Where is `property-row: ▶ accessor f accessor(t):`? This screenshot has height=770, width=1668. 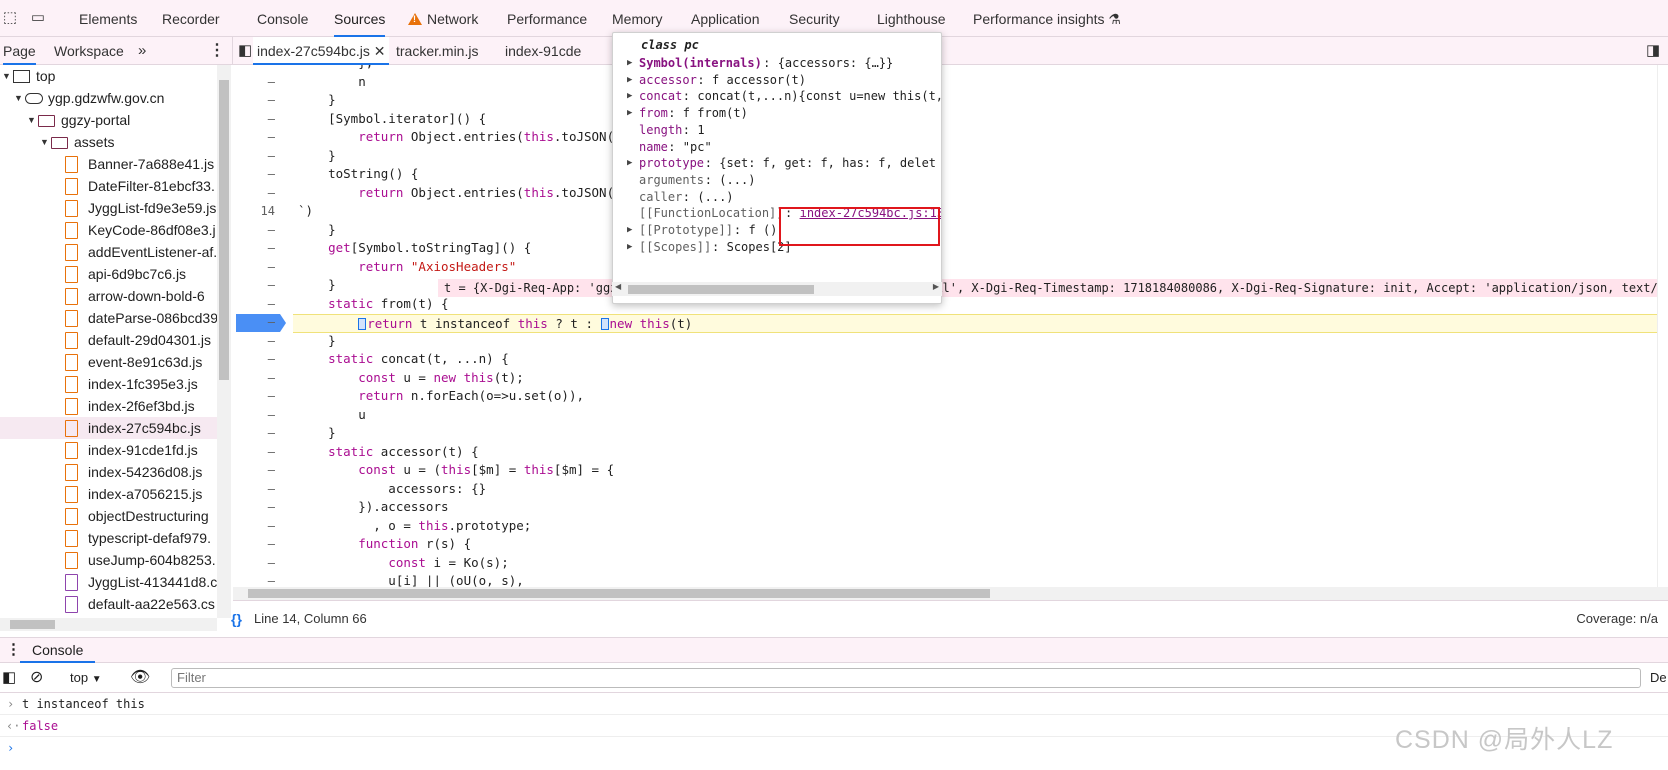 property-row: ▶ accessor f accessor(t): is located at coordinates (777, 80).